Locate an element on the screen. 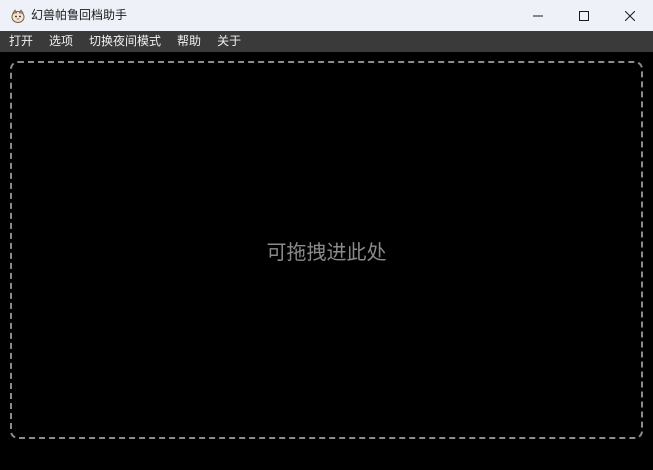 This screenshot has width=653, height=470. close-icon is located at coordinates (630, 15).